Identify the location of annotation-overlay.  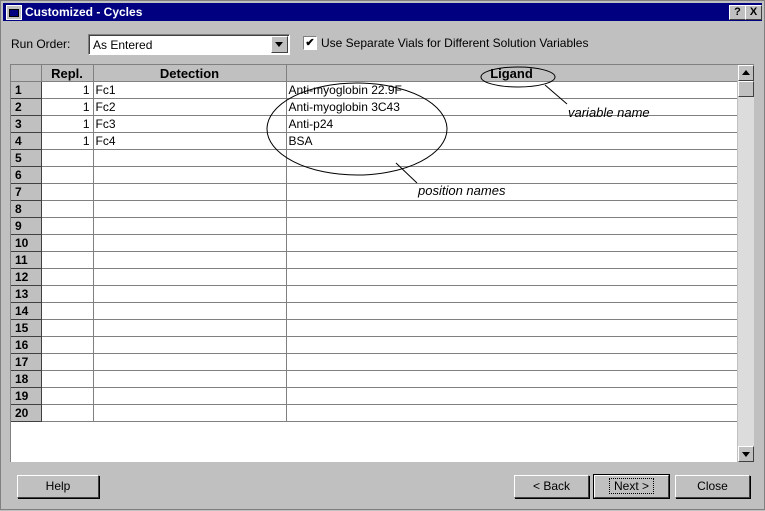
(417, 125).